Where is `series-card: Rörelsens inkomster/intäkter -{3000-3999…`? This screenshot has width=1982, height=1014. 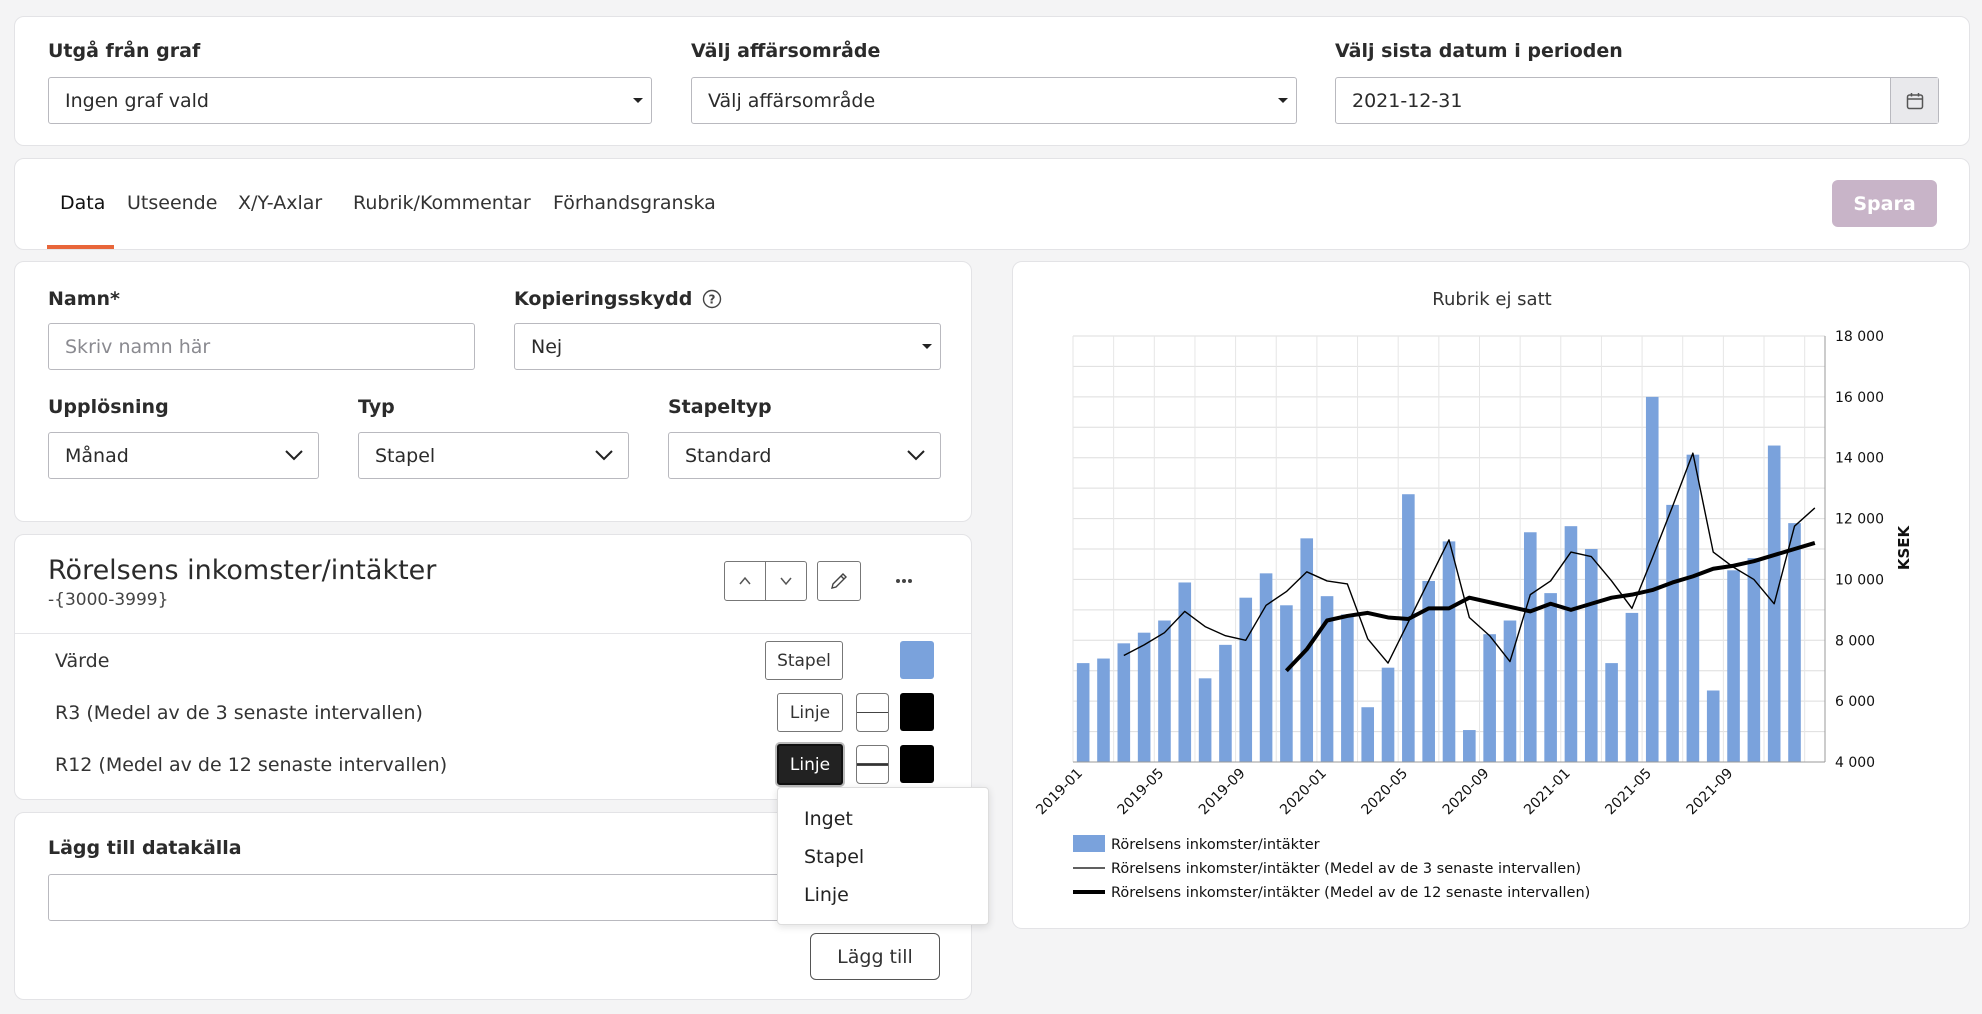 series-card: Rörelsens inkomster/intäkter -{3000-3999… is located at coordinates (493, 667).